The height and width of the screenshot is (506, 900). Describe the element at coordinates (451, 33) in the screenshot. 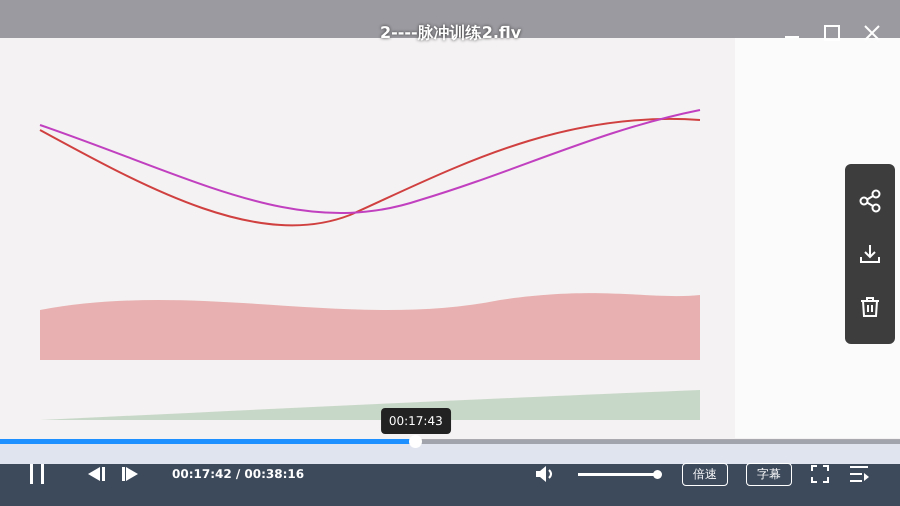

I see `video-title: 2----脉冲训练2.flv` at that location.